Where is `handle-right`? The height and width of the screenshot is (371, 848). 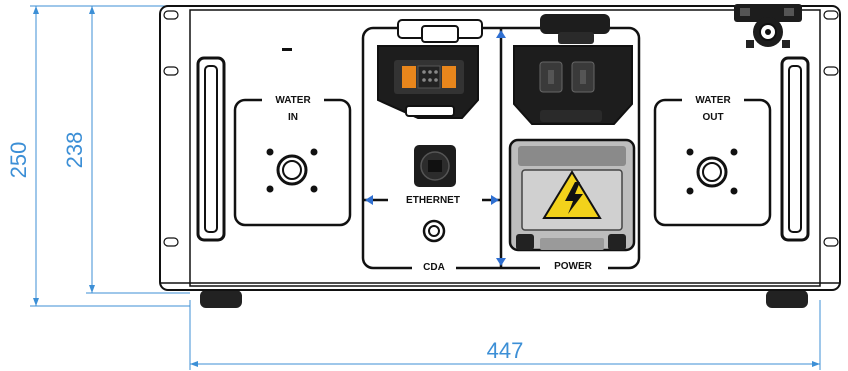
handle-right is located at coordinates (795, 149).